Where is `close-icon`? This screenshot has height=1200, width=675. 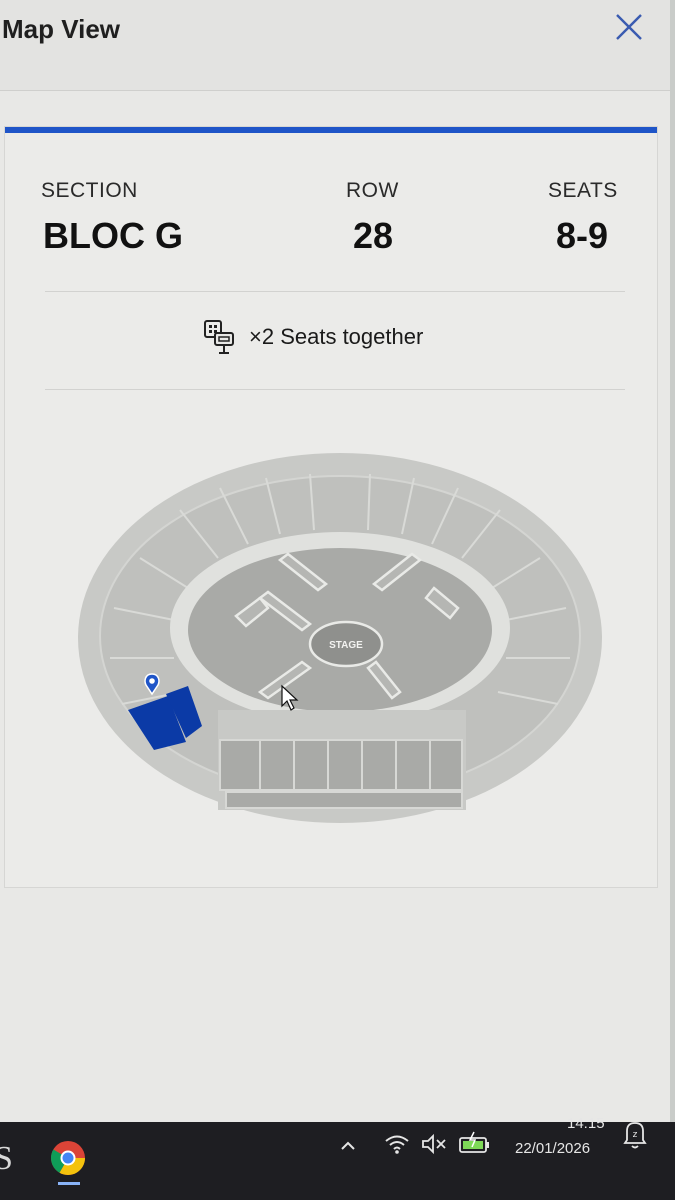
close-icon is located at coordinates (629, 27).